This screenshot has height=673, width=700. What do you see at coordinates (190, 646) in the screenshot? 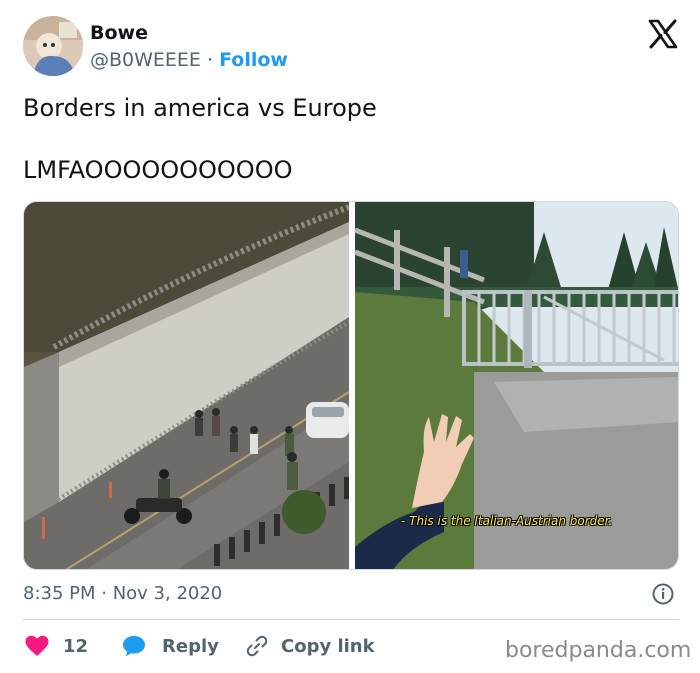
I see `reply-label: Reply` at bounding box center [190, 646].